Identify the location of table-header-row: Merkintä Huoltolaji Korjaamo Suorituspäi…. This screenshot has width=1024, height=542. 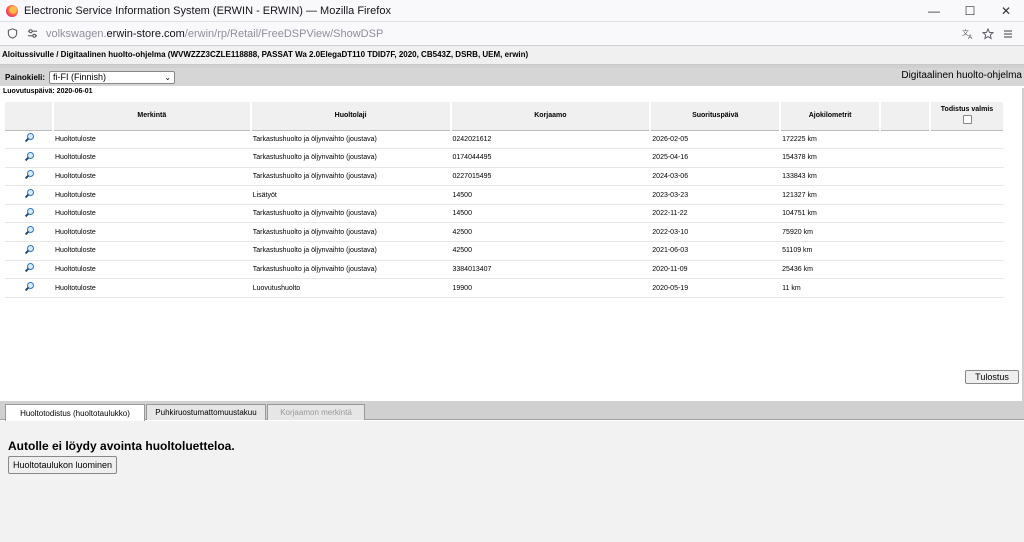
(505, 116).